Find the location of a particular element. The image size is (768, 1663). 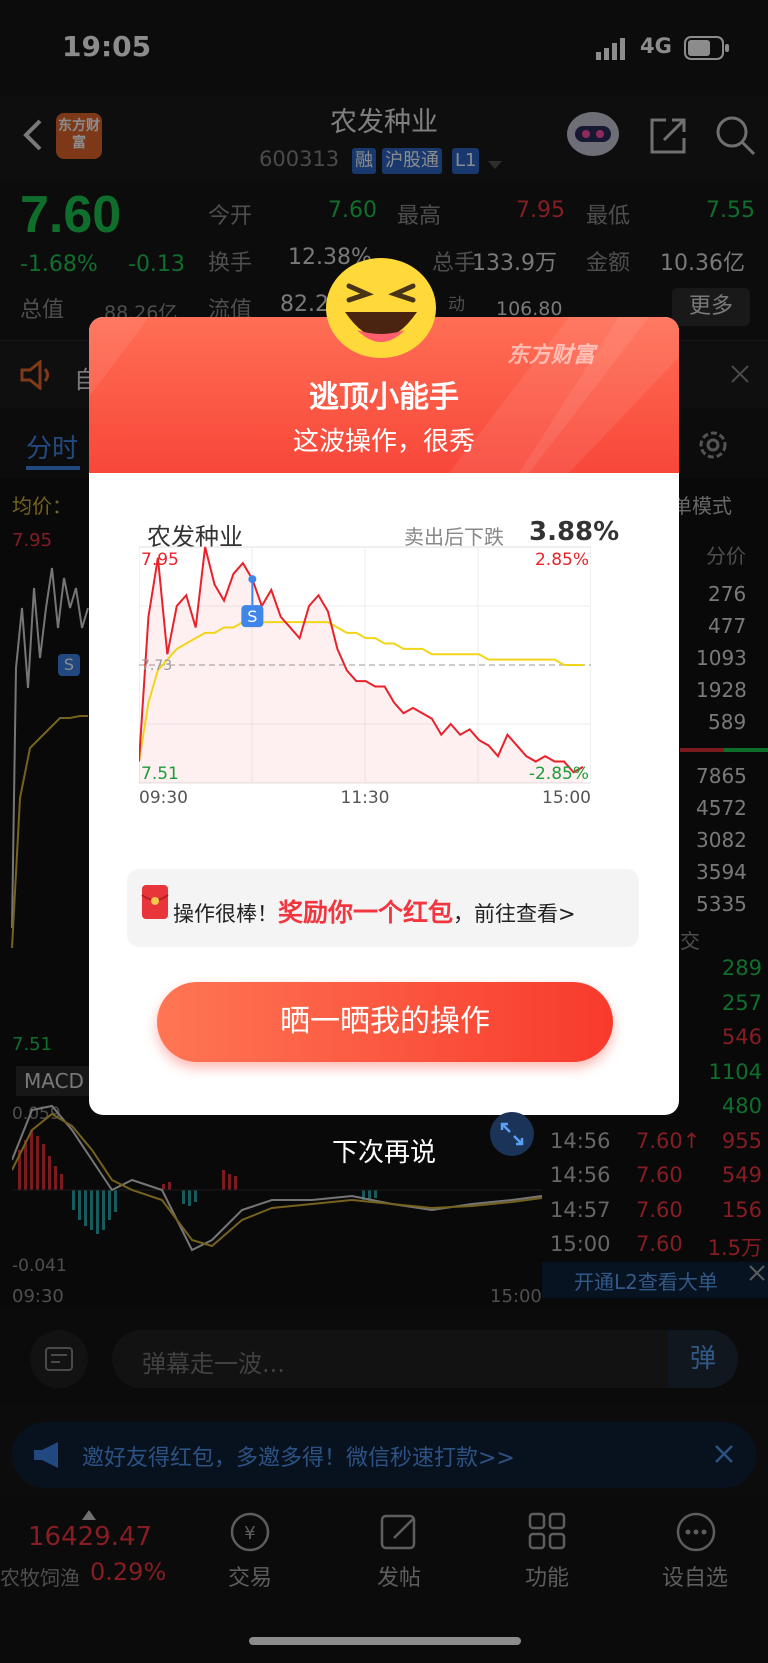

share-operation-button: 晒一晒我的操作 is located at coordinates (385, 1022).